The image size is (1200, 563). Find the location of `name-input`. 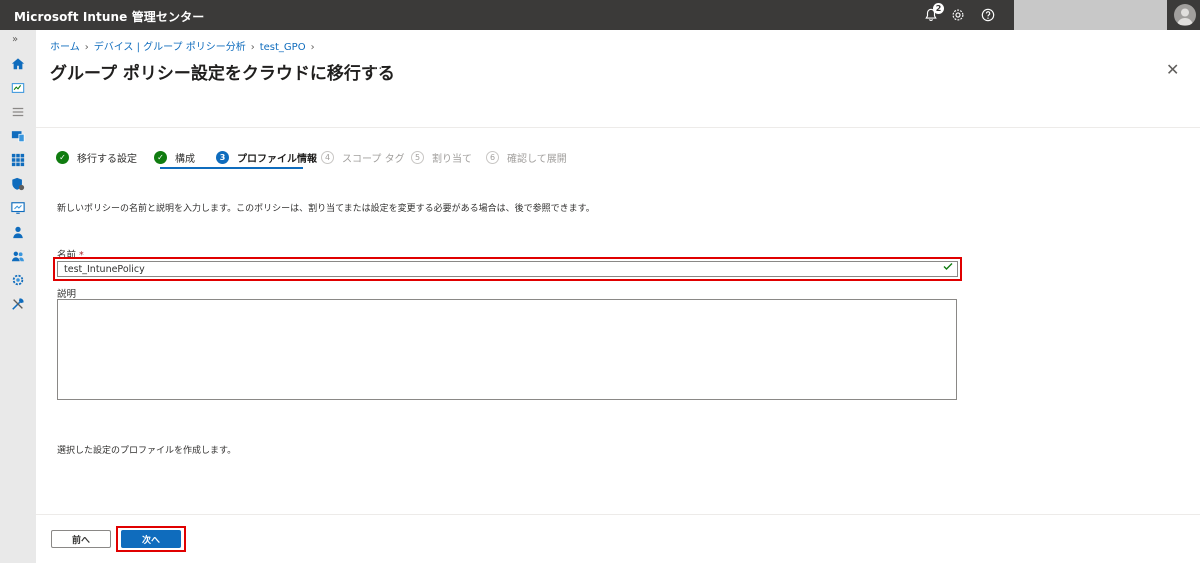

name-input is located at coordinates (507, 269).